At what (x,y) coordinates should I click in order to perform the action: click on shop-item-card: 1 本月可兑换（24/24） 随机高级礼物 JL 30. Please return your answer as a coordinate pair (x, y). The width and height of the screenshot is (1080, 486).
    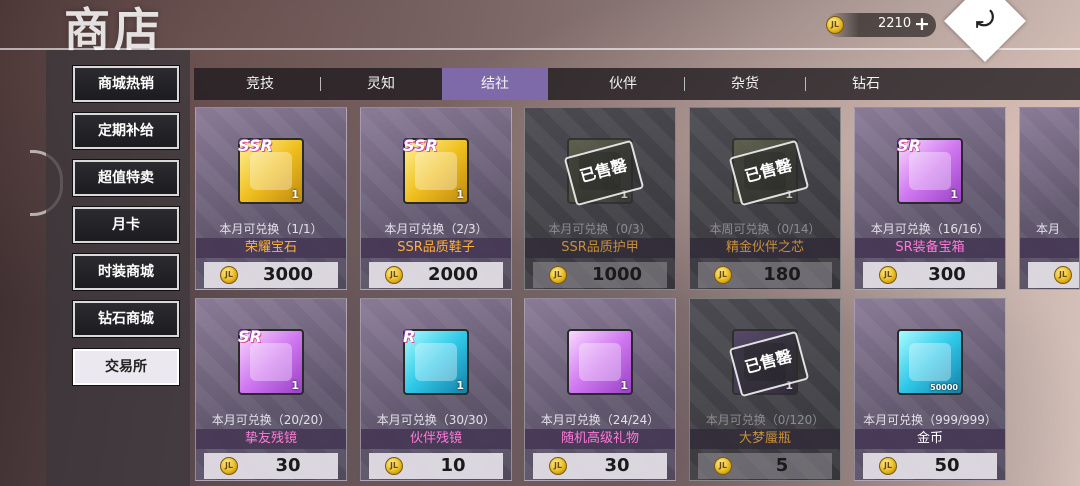
    Looking at the image, I should click on (600, 389).